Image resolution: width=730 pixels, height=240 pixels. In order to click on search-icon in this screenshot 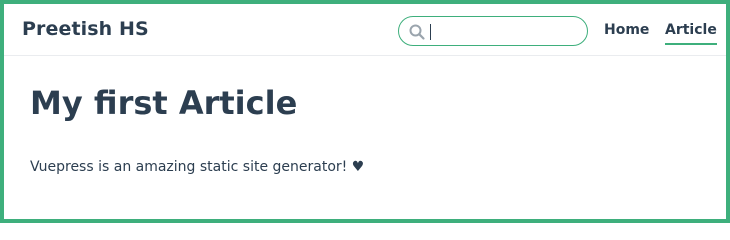, I will do `click(417, 32)`.